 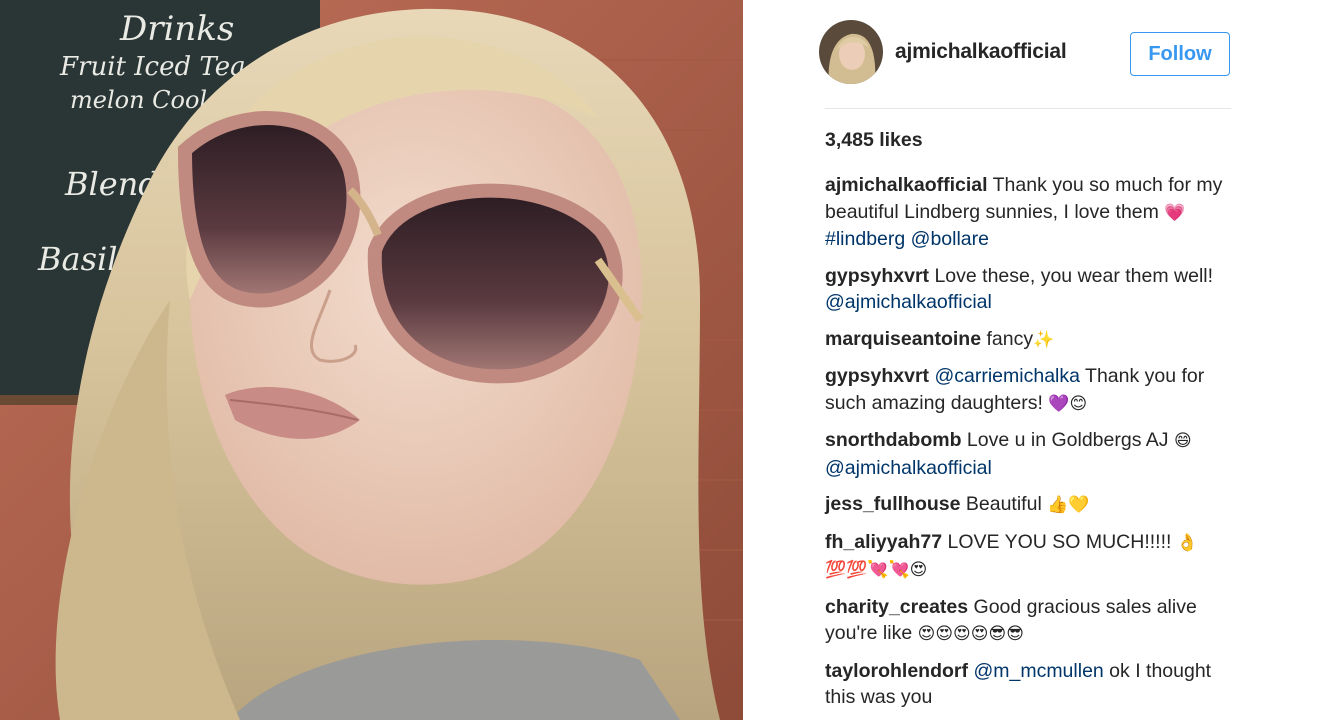 I want to click on comment-username: taylorohlendorf, so click(x=896, y=671).